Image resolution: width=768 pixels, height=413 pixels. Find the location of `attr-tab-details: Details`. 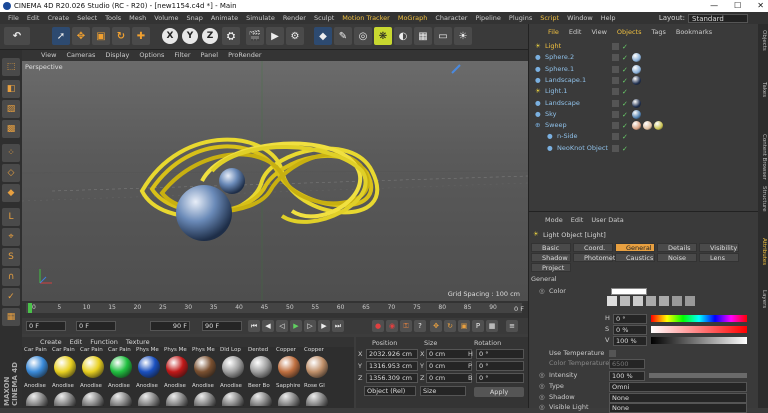

attr-tab-details: Details is located at coordinates (677, 247).